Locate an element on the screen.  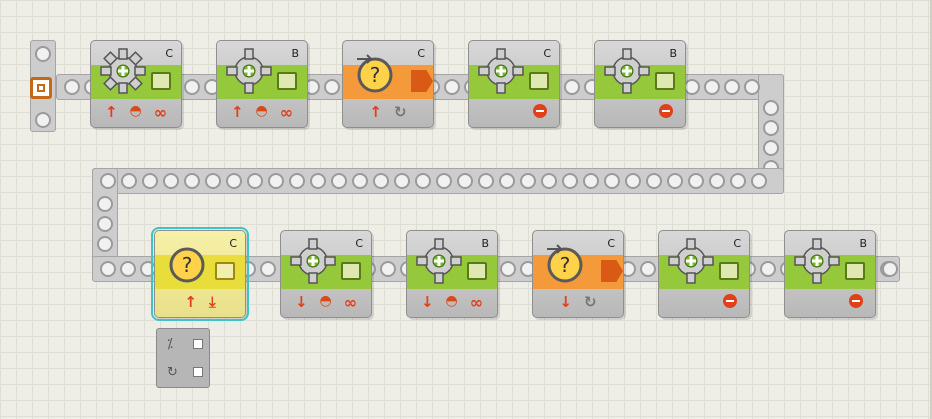
motor-block: B ↑ ◓ ∞ is located at coordinates (262, 84).